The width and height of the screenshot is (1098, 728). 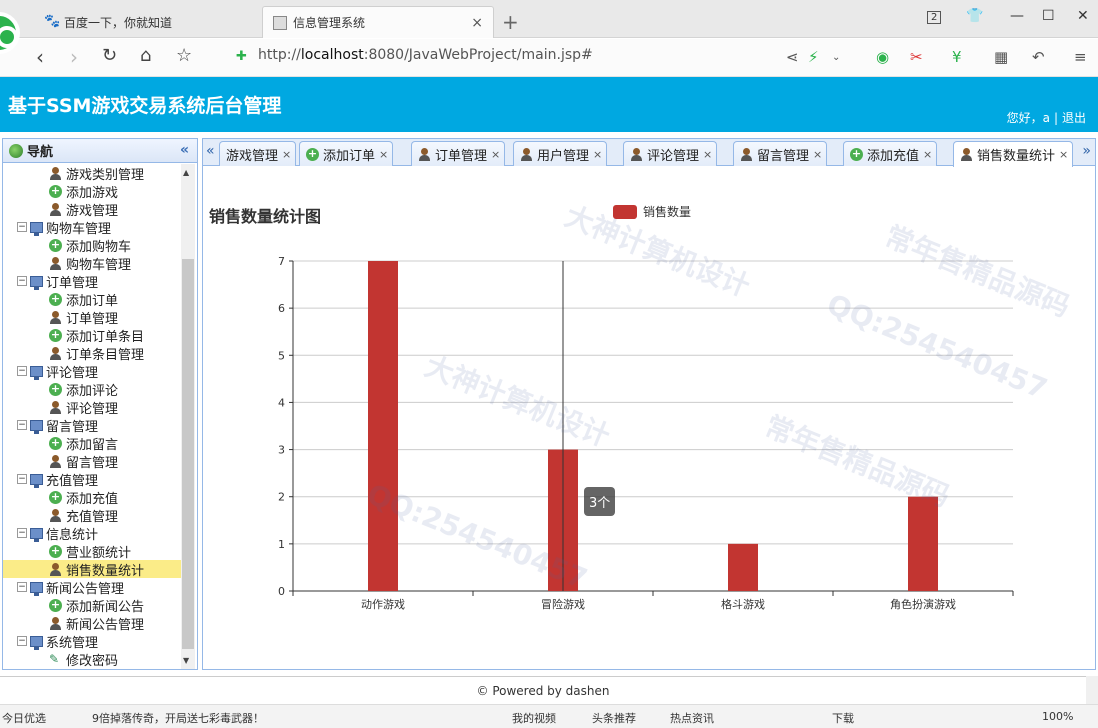 I want to click on scissors-icon: ✂, so click(x=916, y=57).